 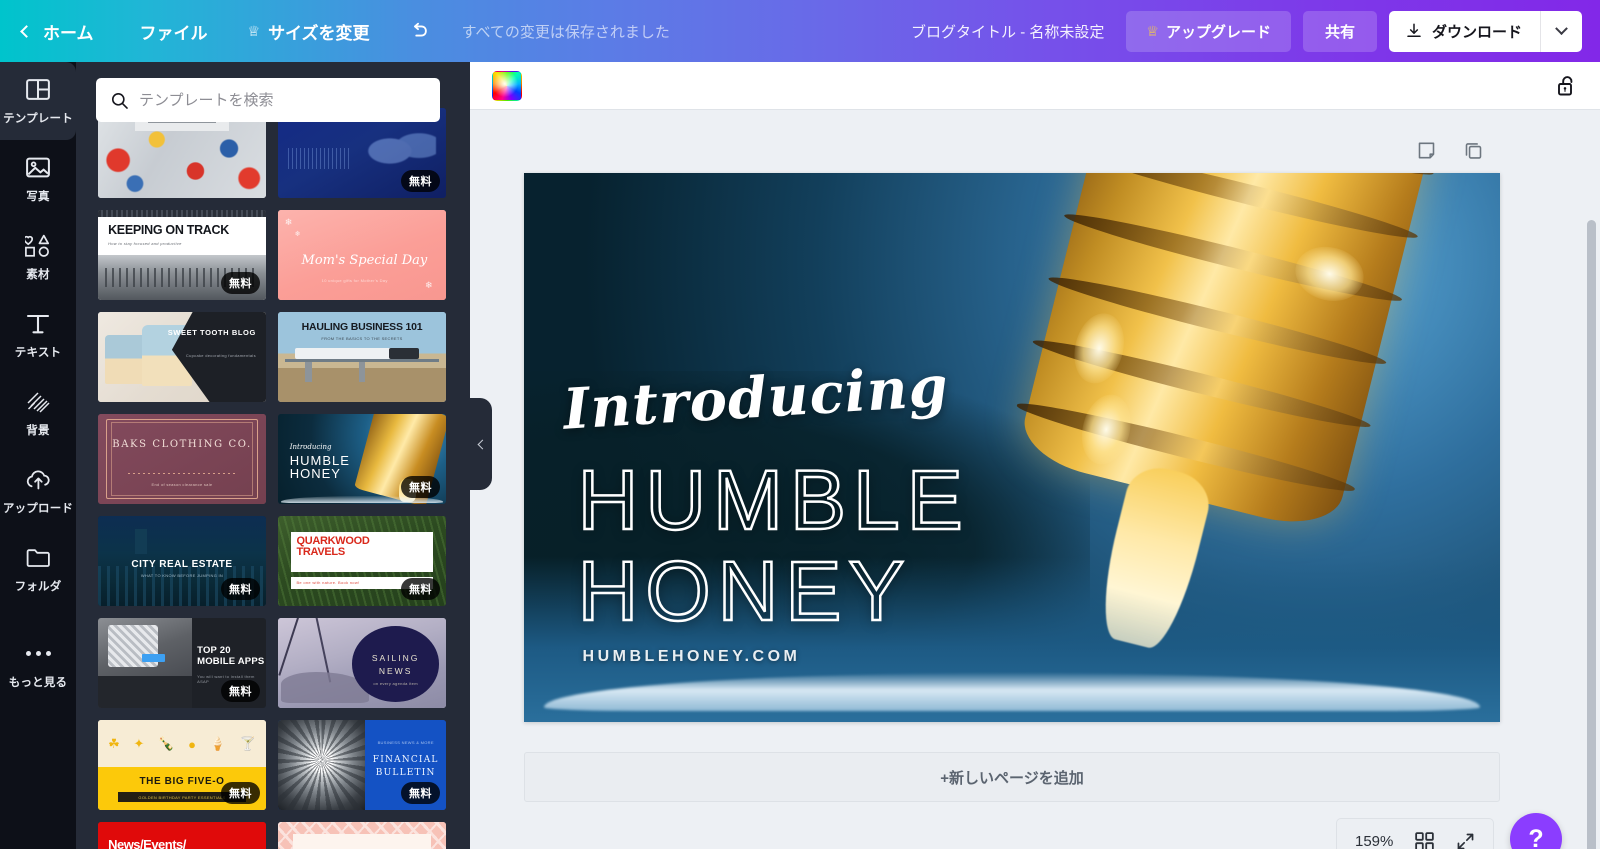 What do you see at coordinates (38, 558) in the screenshot?
I see `folder-icon` at bounding box center [38, 558].